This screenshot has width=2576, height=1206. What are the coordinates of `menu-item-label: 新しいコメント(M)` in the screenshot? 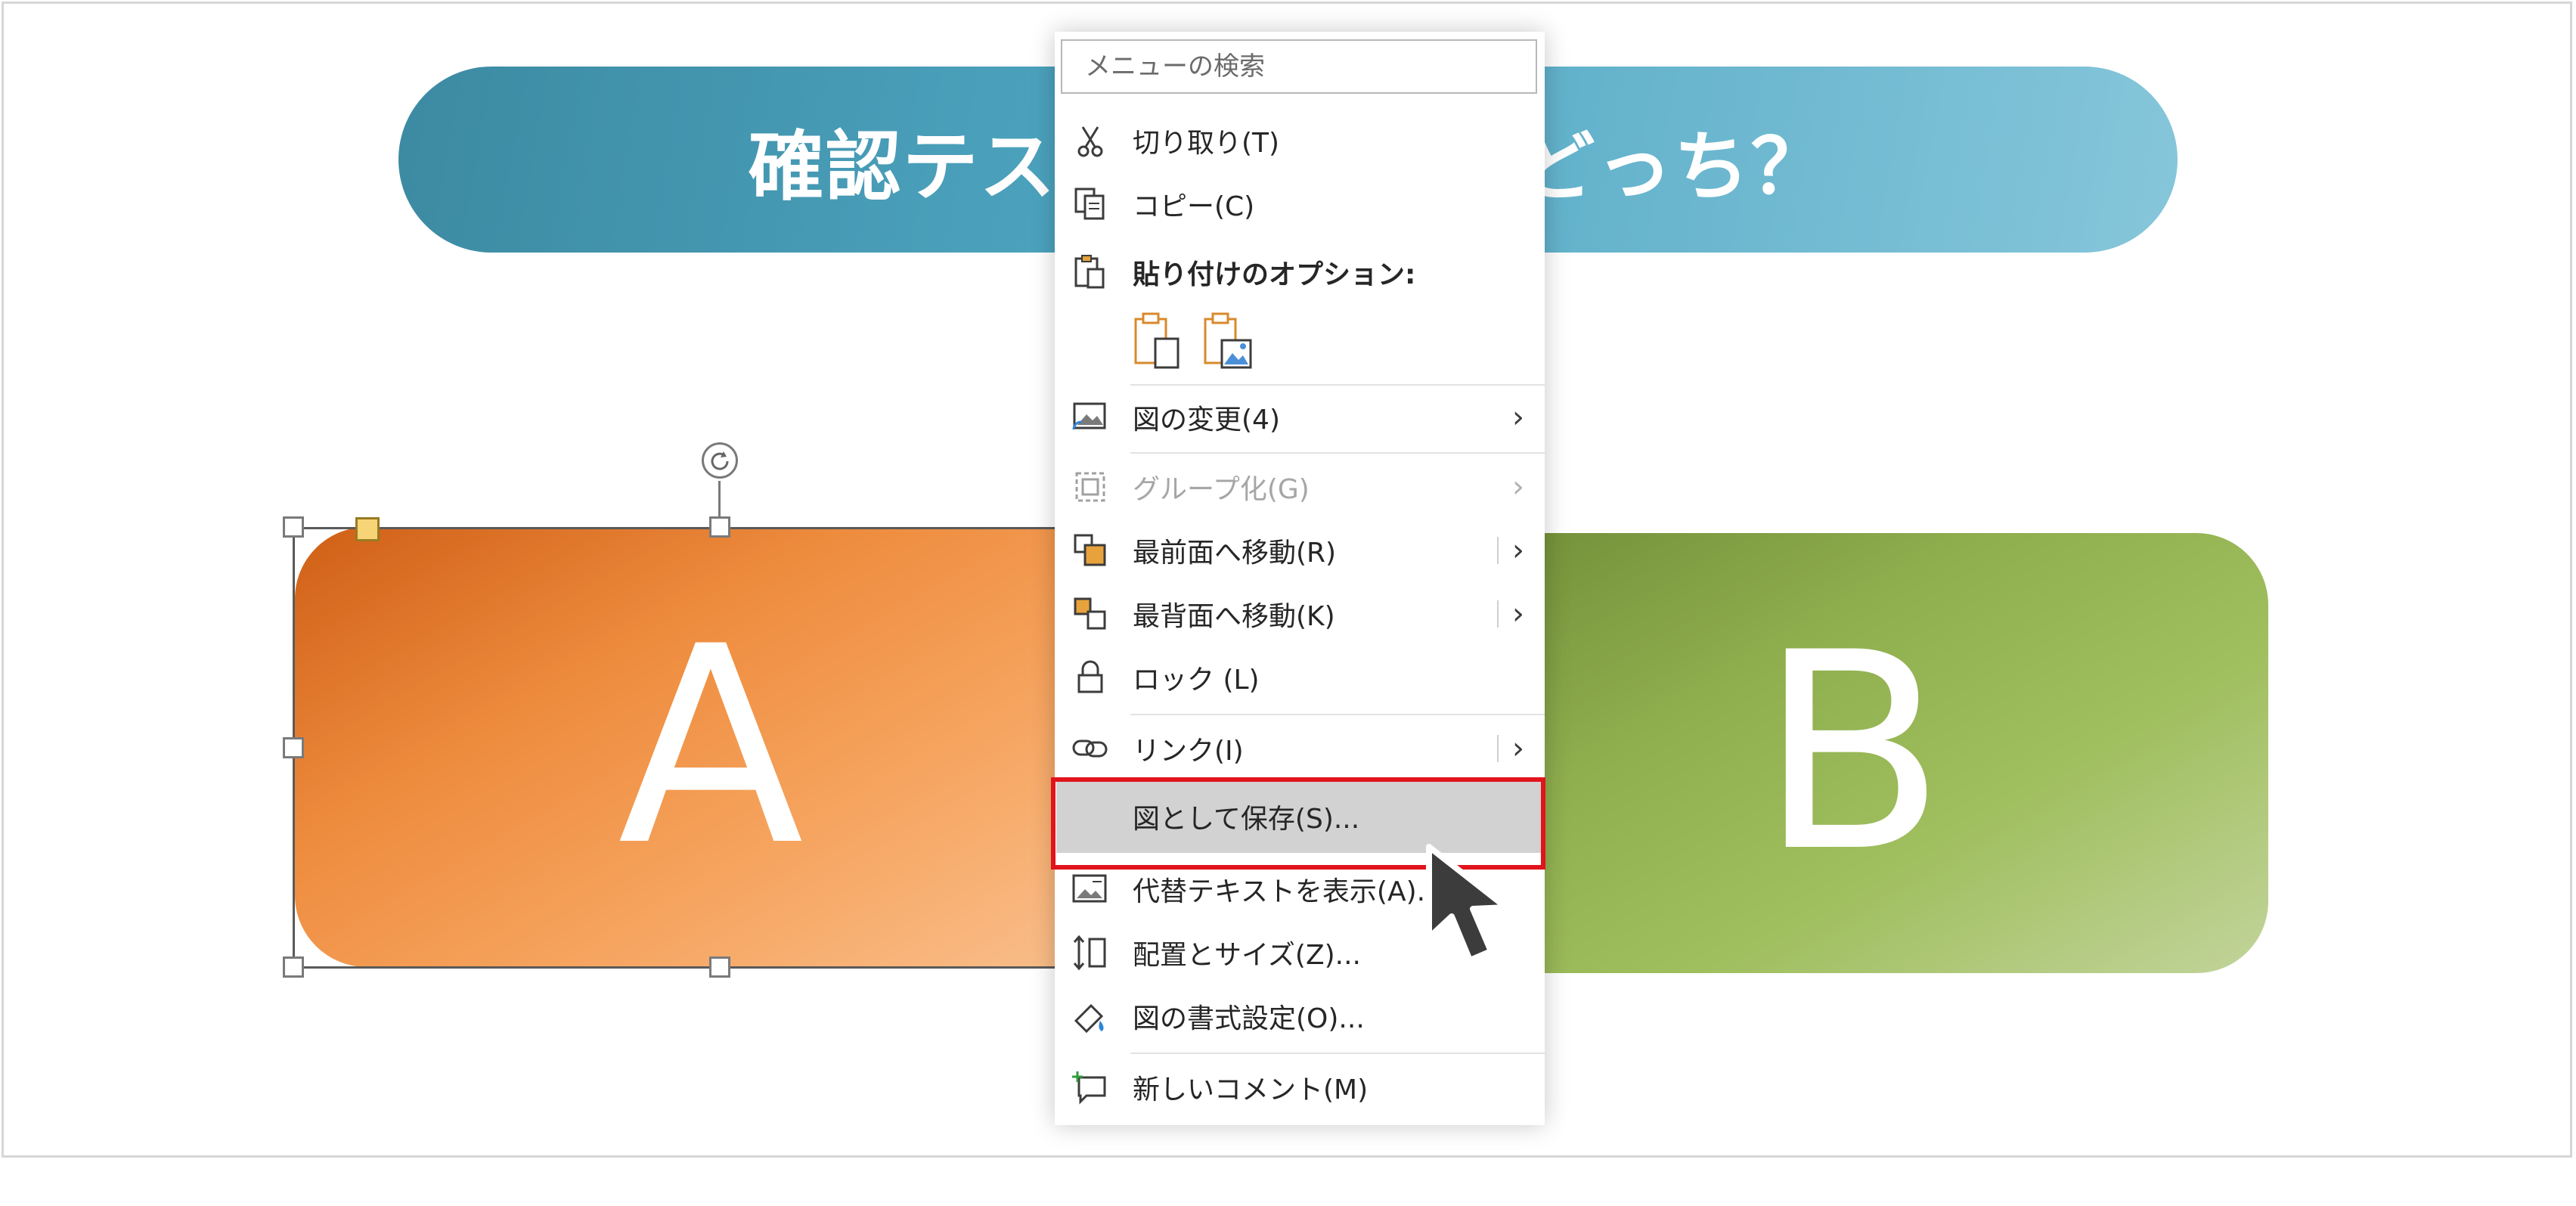 It's located at (1251, 1089).